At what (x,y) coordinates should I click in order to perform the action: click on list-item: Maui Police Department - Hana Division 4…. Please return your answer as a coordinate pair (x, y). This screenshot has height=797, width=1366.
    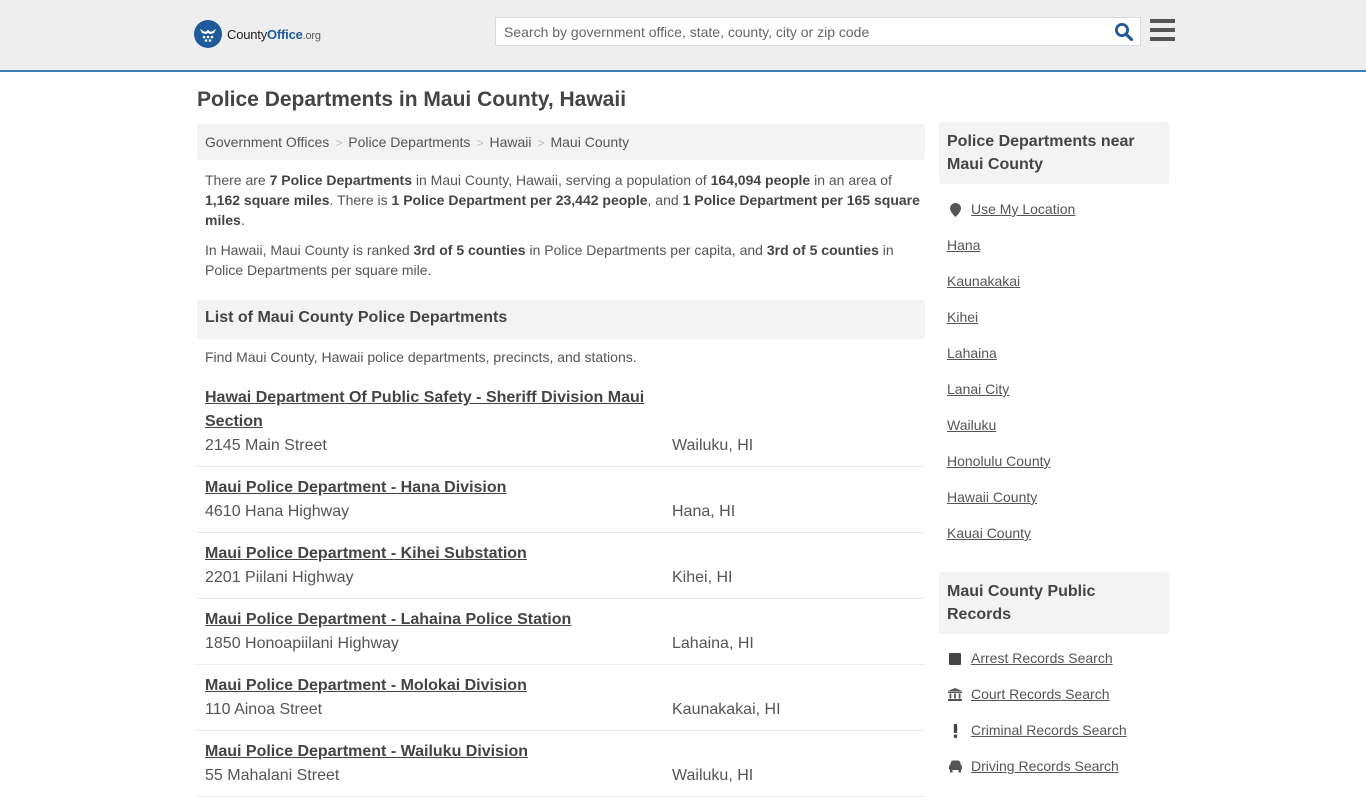
    Looking at the image, I should click on (561, 500).